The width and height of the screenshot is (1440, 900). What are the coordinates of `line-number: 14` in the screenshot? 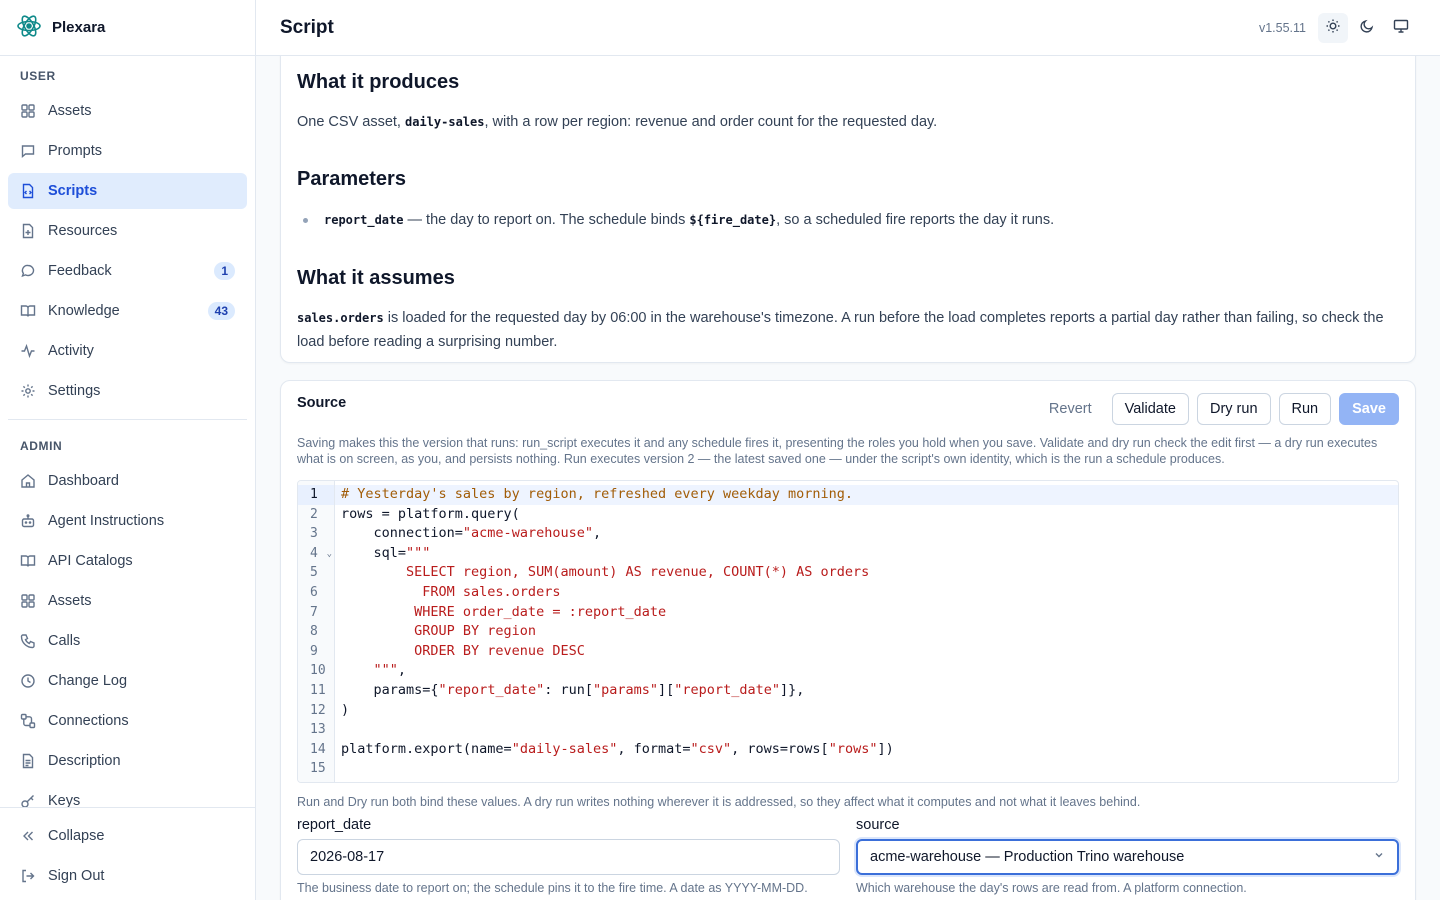 It's located at (318, 749).